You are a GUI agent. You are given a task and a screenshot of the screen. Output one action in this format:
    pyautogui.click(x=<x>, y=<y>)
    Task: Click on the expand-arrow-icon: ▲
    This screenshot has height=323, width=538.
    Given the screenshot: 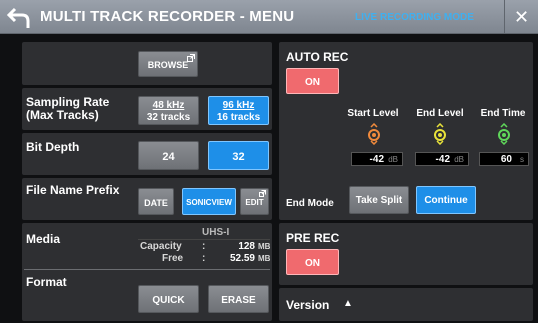 What is the action you would take?
    pyautogui.click(x=348, y=303)
    